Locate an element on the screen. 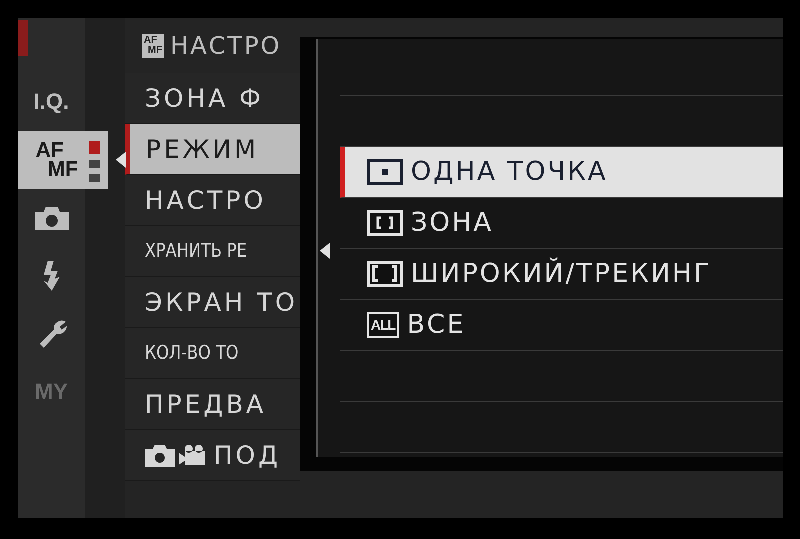 The width and height of the screenshot is (800, 539). option-label: ВСЕ is located at coordinates (436, 325).